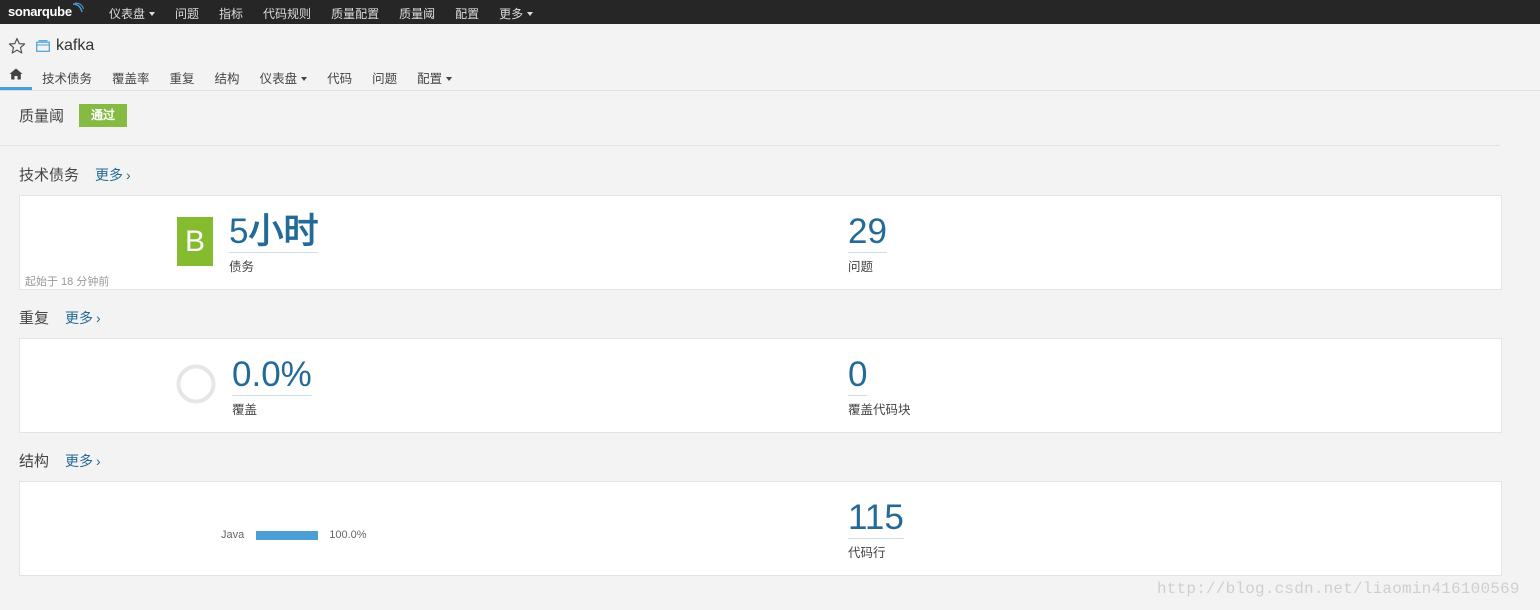 The width and height of the screenshot is (1540, 610). I want to click on top-menu: 仪表盘 问题 指标 代码规则 质量配置 质量阈 配置 更多, so click(331, 13).